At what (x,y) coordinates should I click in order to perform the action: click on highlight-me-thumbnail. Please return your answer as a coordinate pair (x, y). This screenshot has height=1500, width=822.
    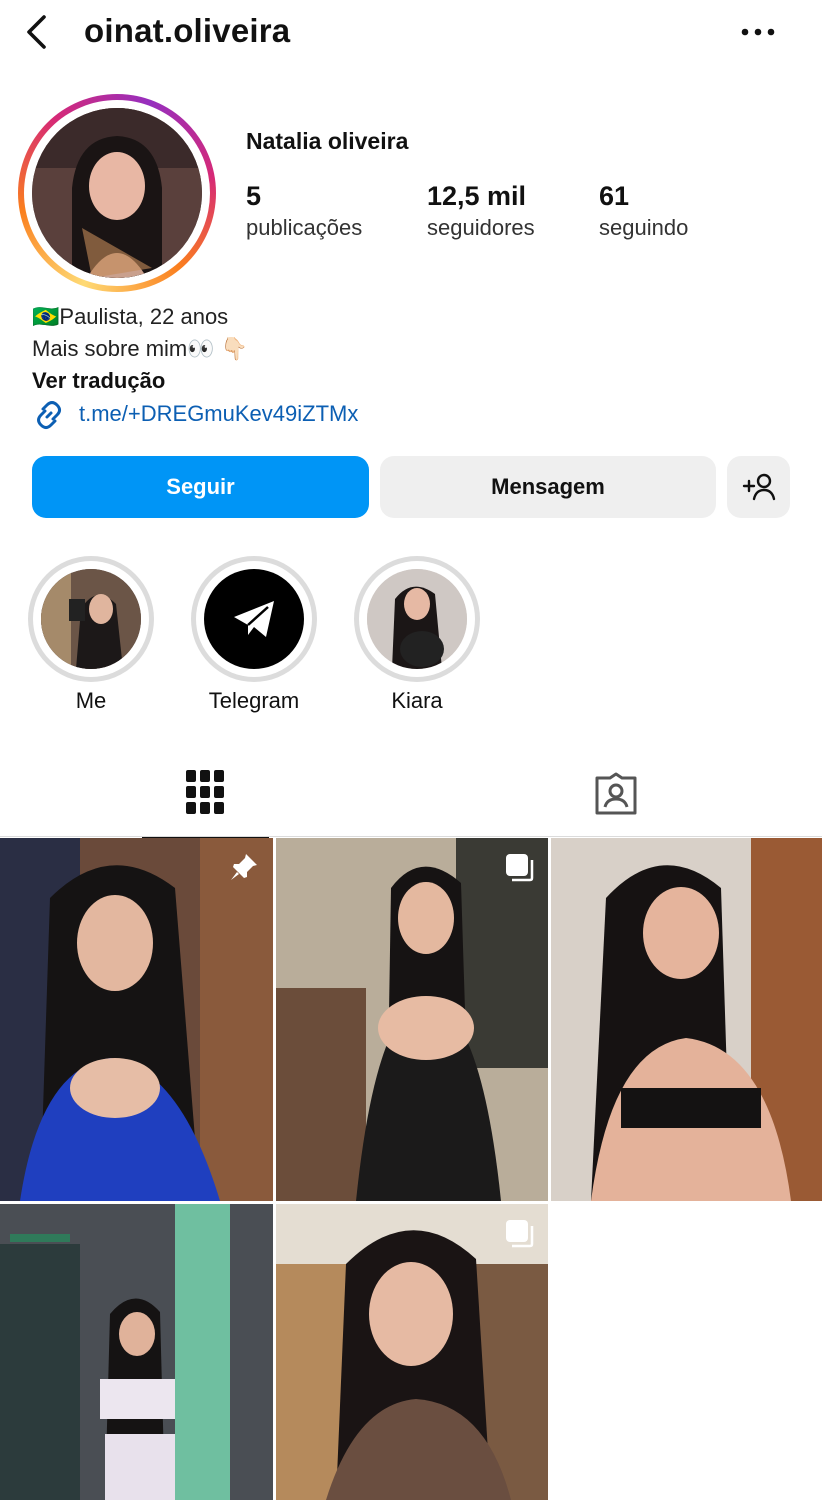
    Looking at the image, I should click on (91, 619).